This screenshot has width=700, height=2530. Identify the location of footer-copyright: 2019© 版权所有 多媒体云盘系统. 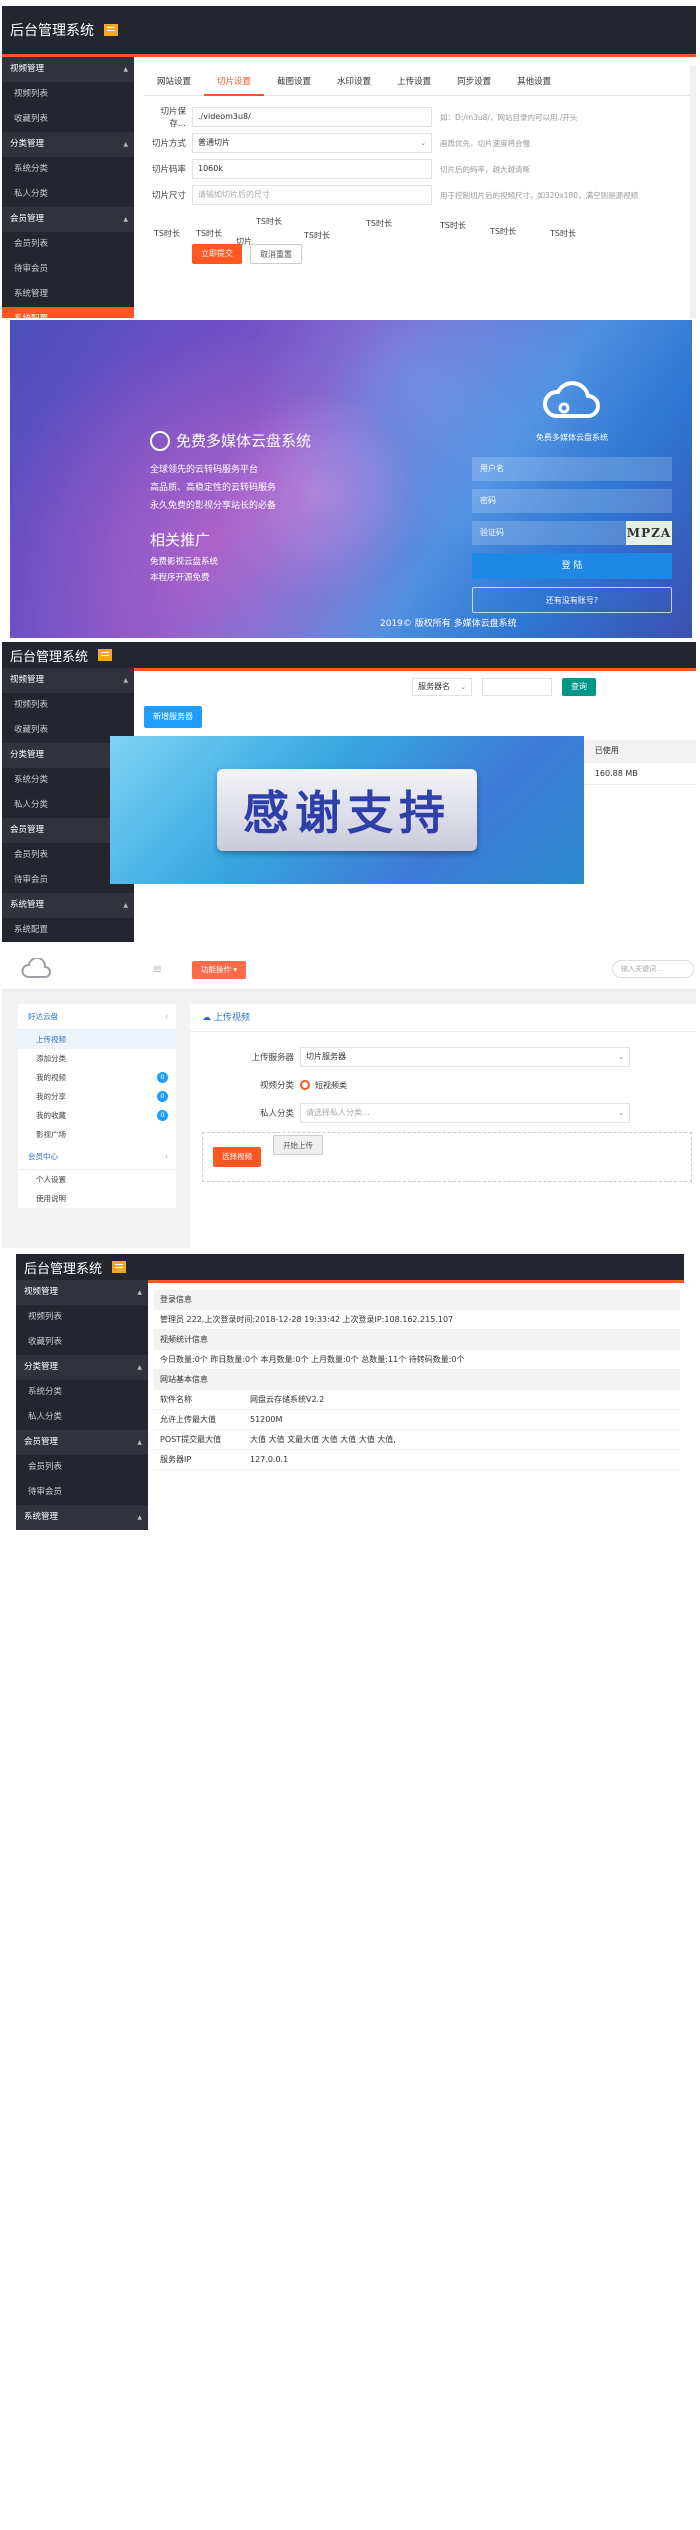
(448, 624).